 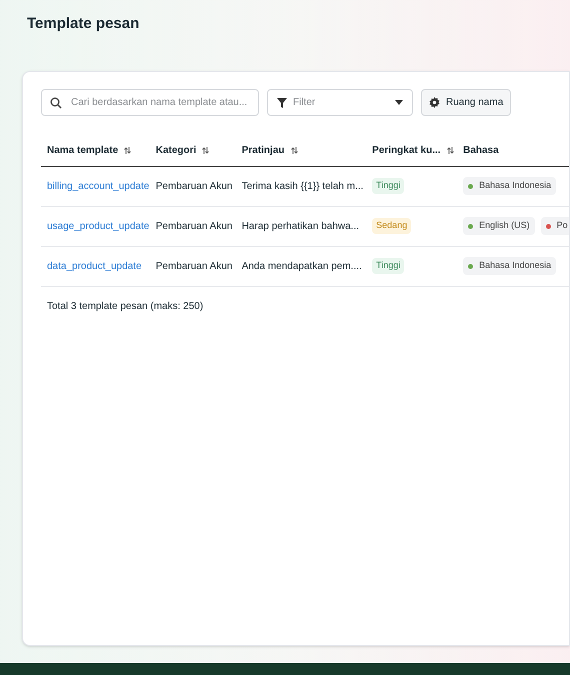 I want to click on page-title: Template pesan, so click(x=83, y=24).